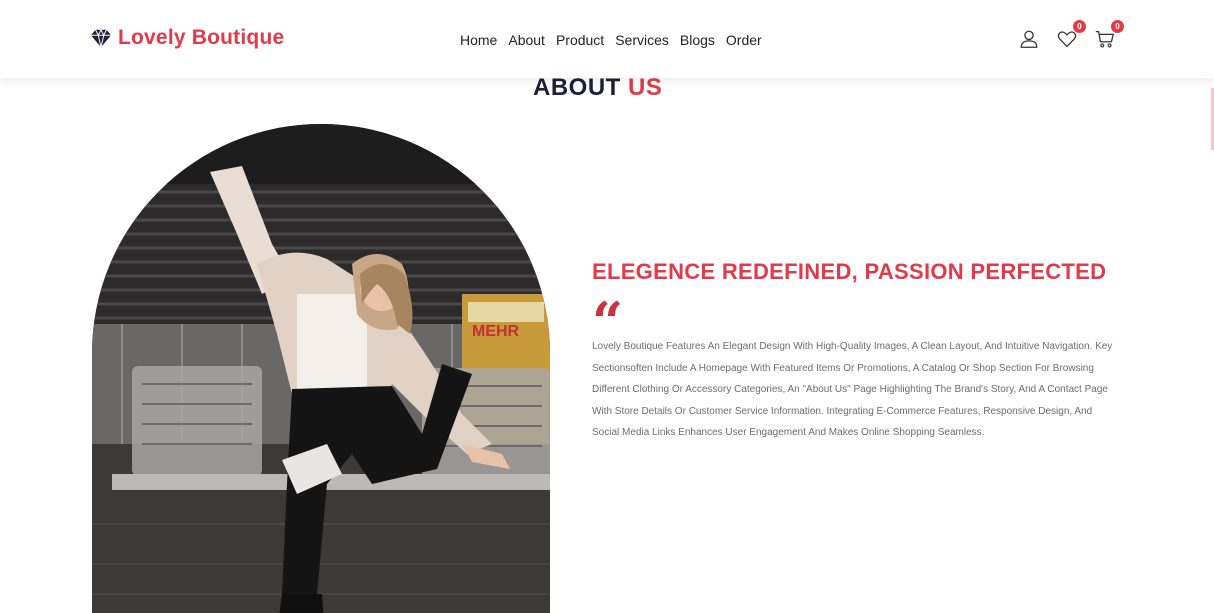 The width and height of the screenshot is (1214, 613). I want to click on cart-button: 0, so click(1109, 35).